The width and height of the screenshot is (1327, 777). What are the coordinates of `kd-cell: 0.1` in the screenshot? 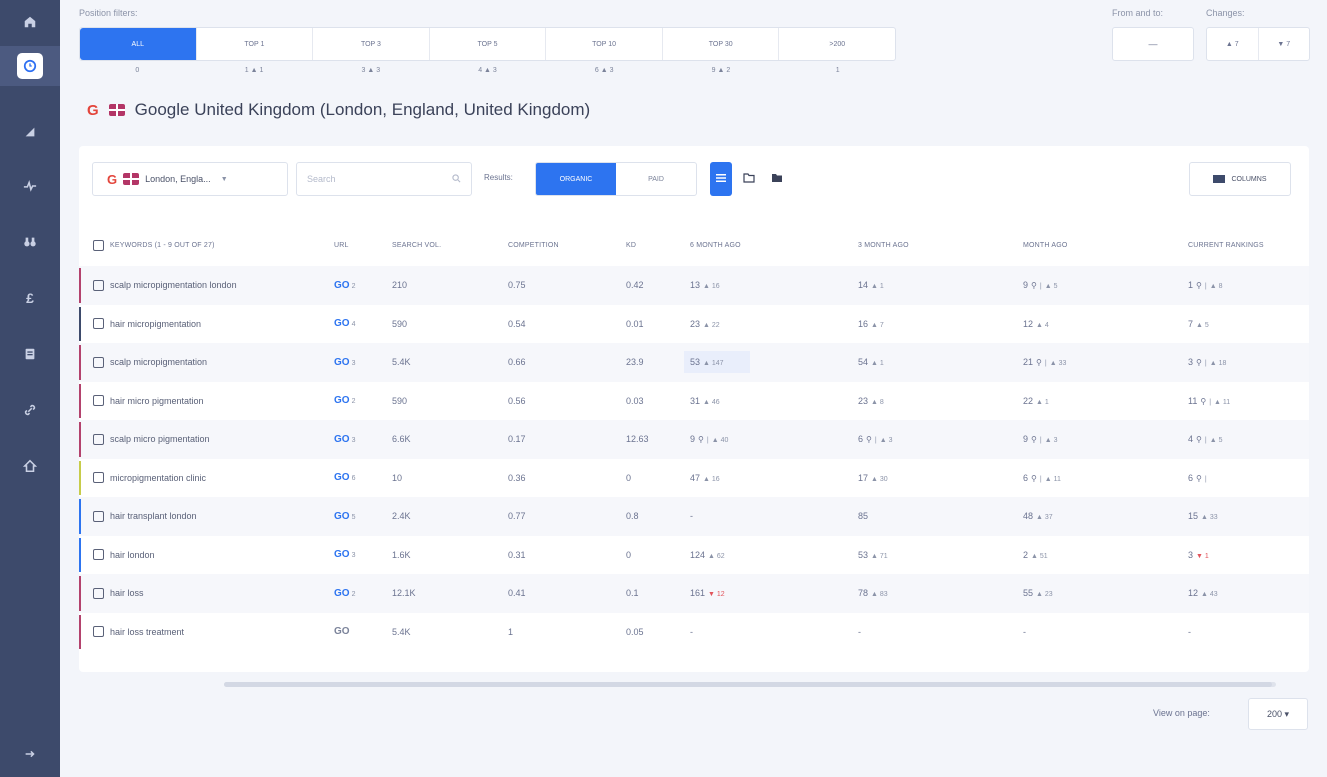 It's located at (632, 593).